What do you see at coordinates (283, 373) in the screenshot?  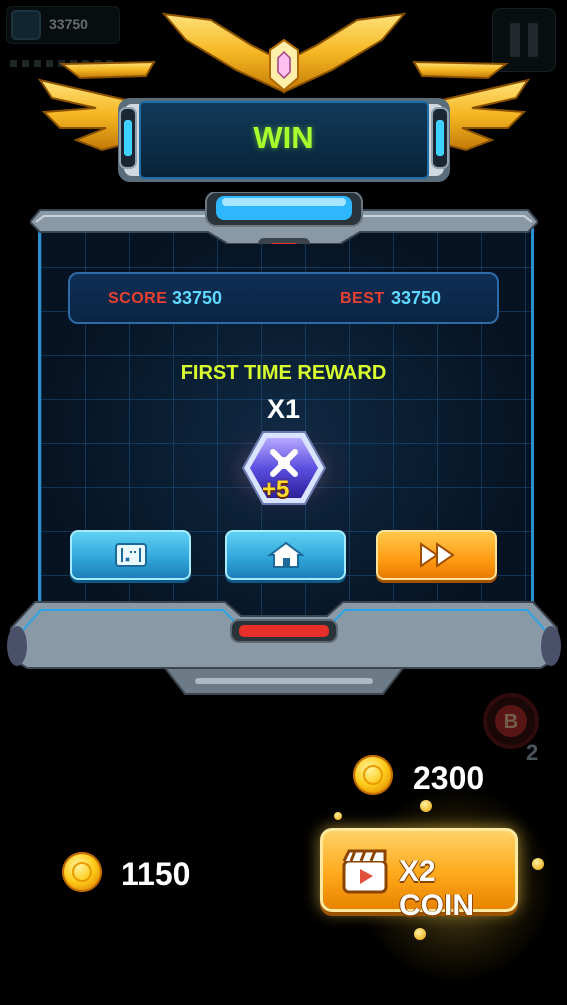 I see `reward-title: FIRST TIME REWARD` at bounding box center [283, 373].